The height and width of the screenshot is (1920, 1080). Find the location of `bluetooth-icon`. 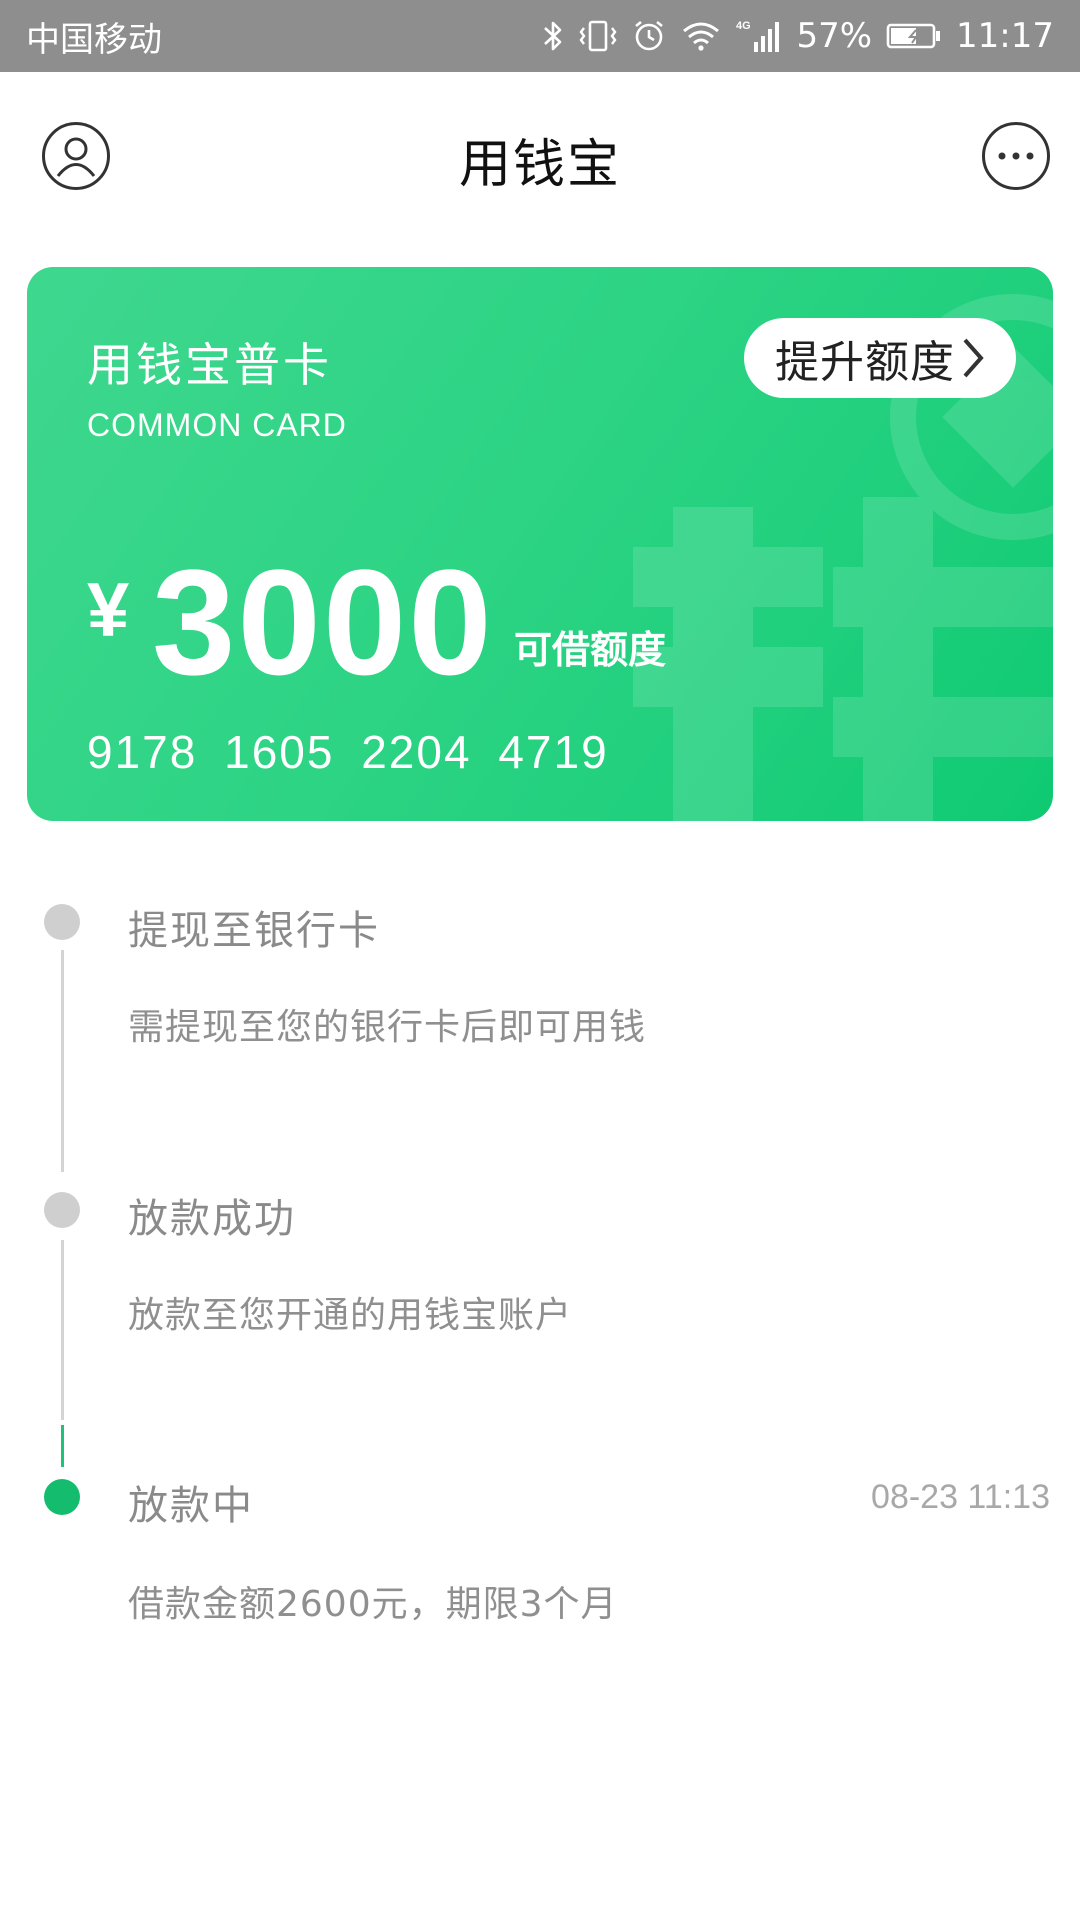

bluetooth-icon is located at coordinates (553, 36).